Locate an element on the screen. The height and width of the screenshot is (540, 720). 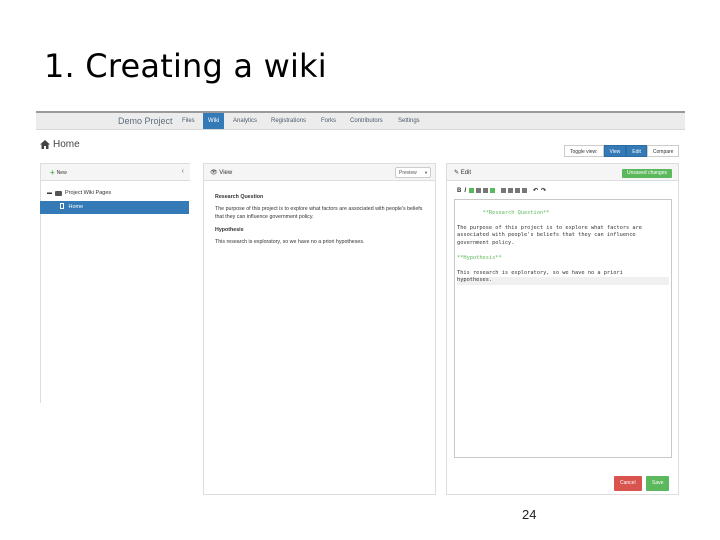
edit-panel-title: ✎ Edit is located at coordinates (462, 172).